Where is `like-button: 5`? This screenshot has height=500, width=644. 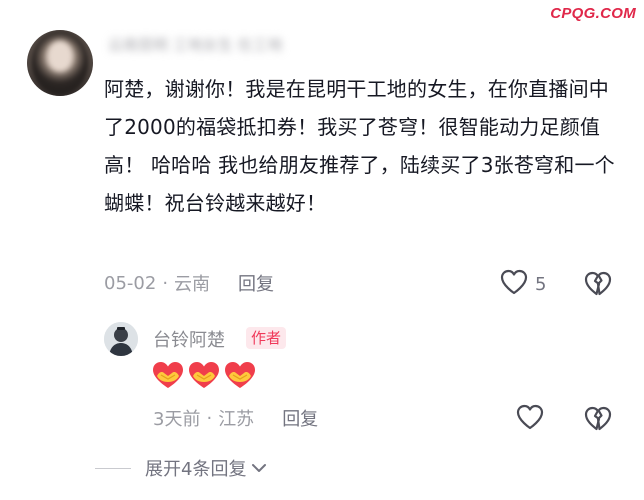 like-button: 5 is located at coordinates (522, 284).